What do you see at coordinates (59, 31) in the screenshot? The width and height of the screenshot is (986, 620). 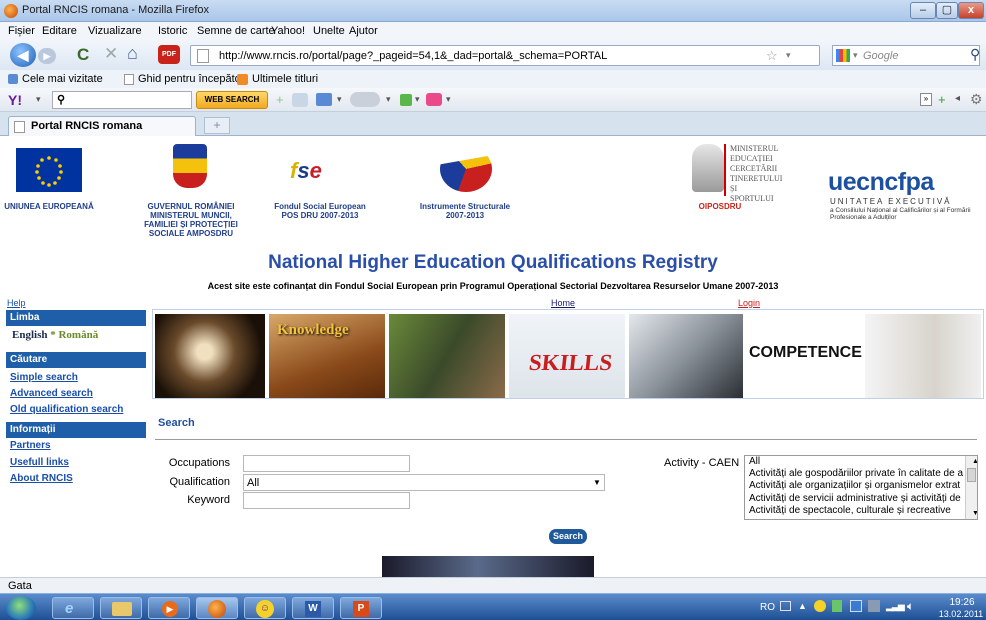 I see `menu-editare: Editare` at bounding box center [59, 31].